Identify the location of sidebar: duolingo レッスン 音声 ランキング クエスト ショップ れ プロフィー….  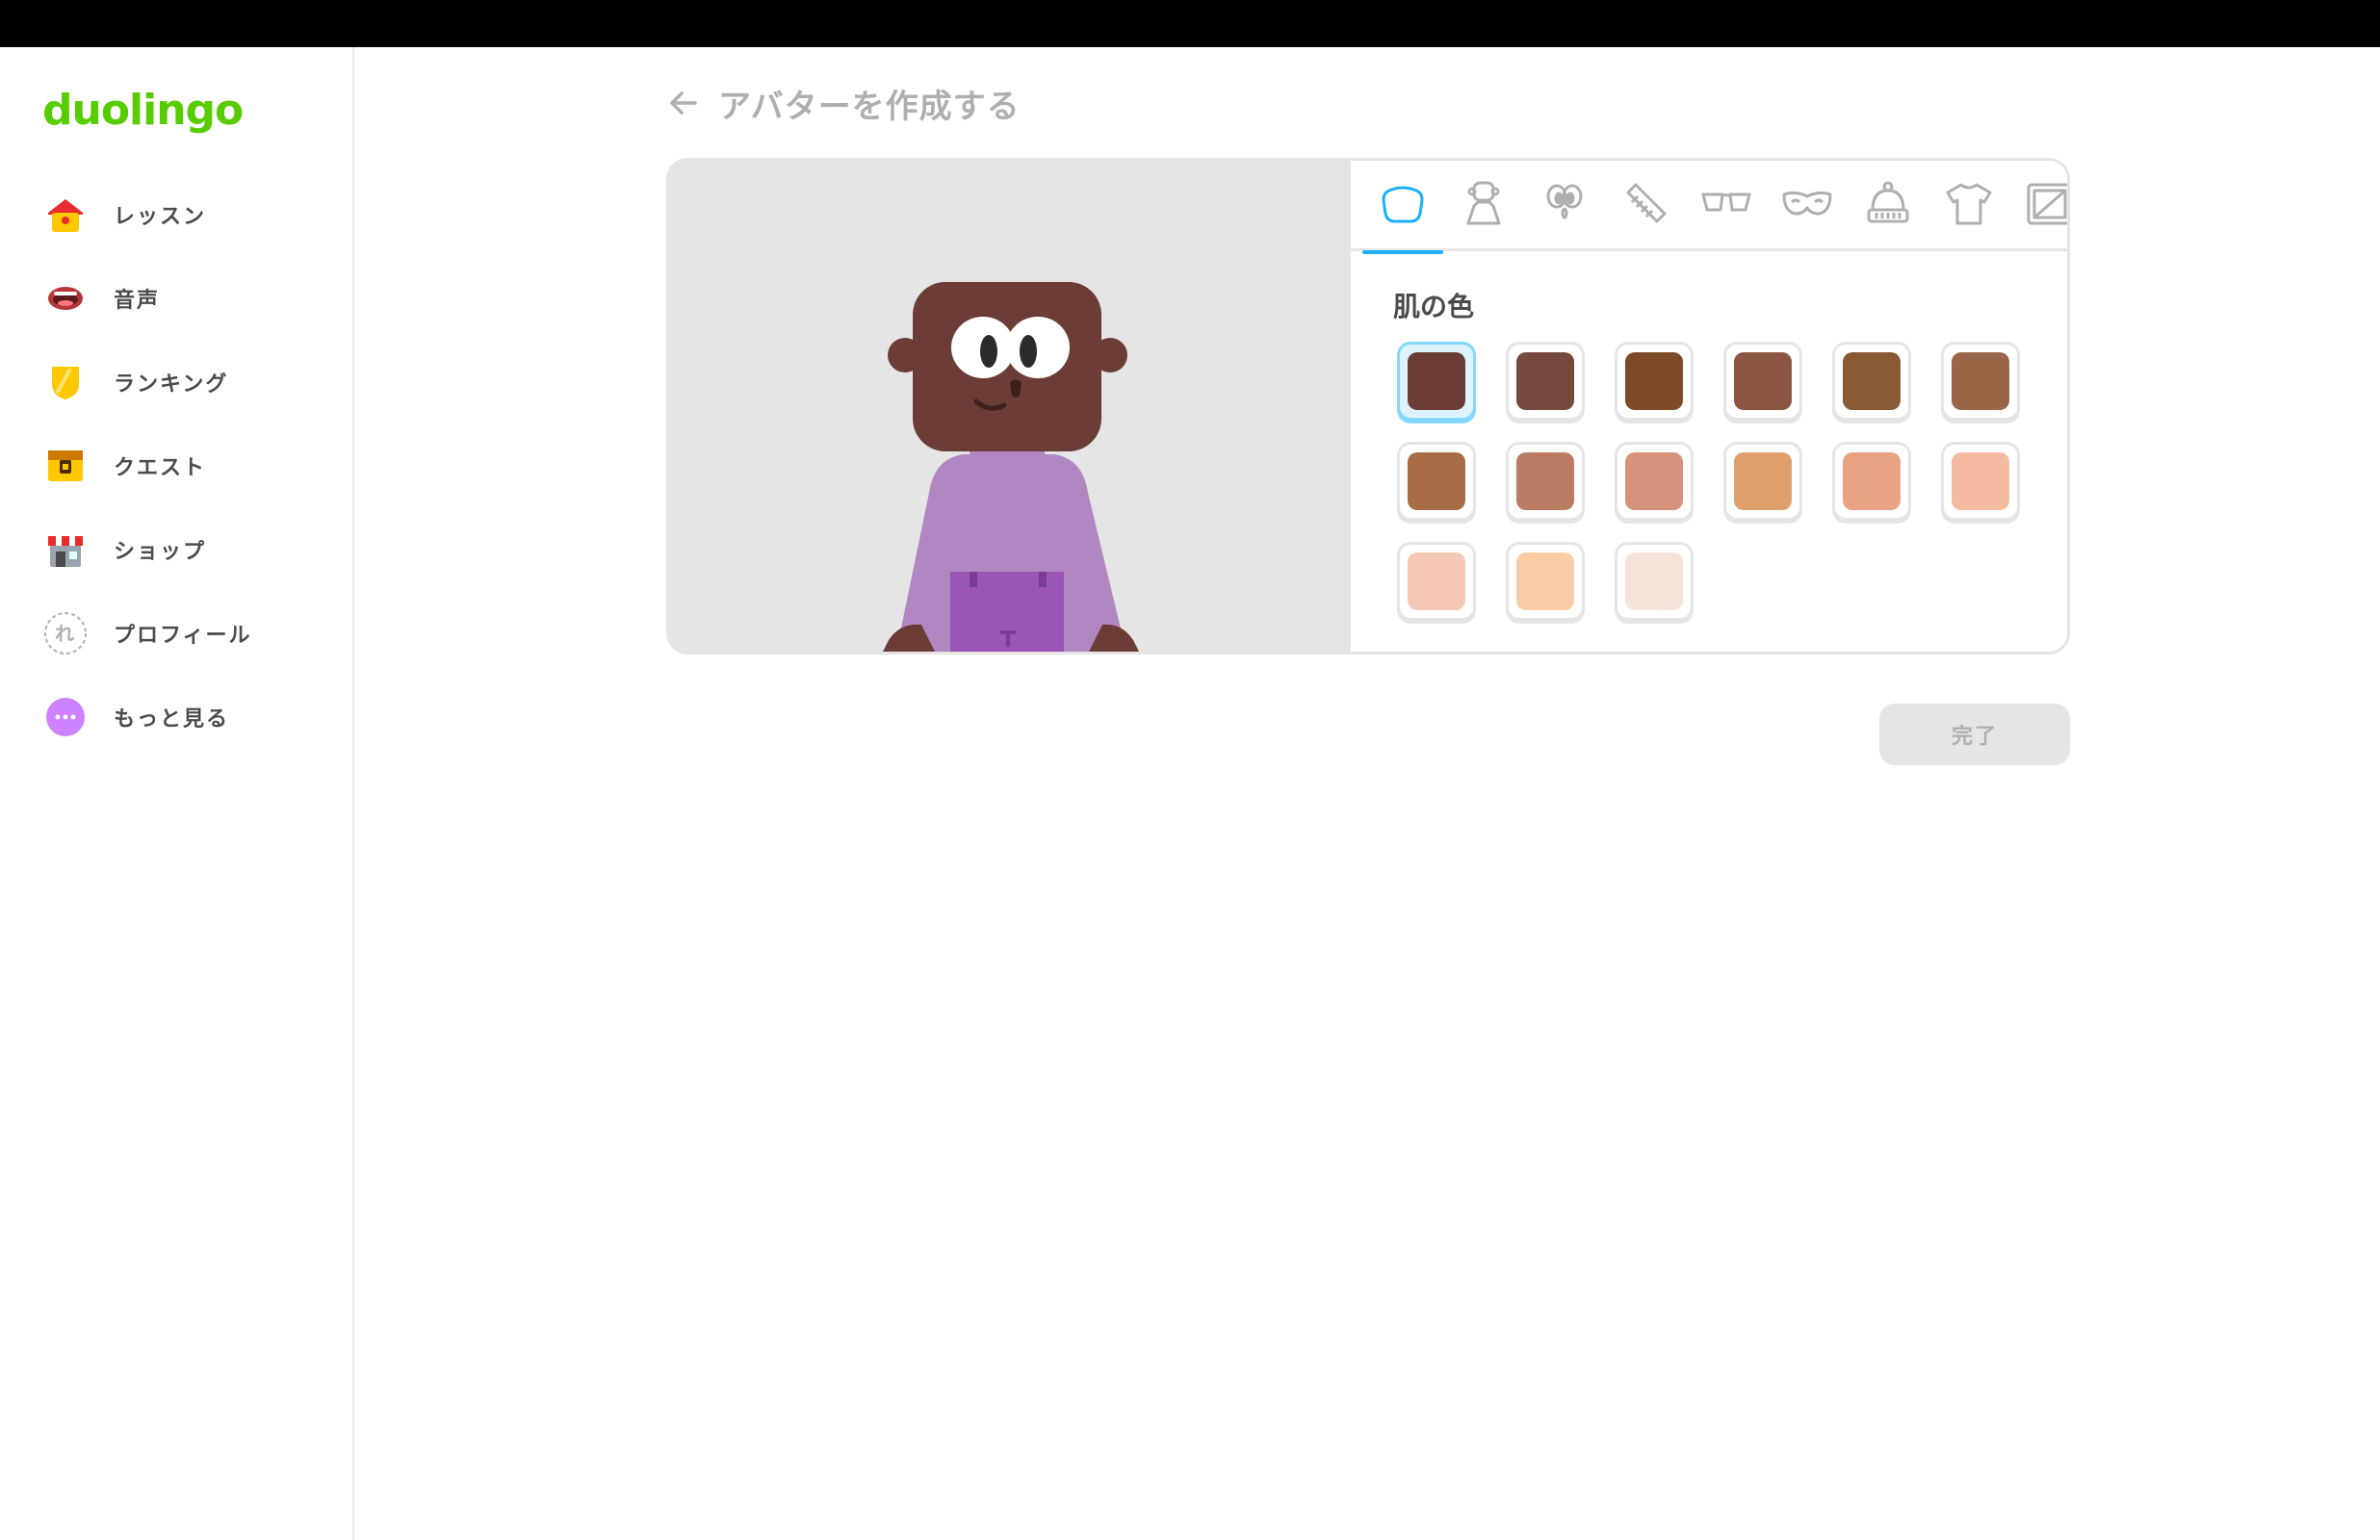
(177, 793).